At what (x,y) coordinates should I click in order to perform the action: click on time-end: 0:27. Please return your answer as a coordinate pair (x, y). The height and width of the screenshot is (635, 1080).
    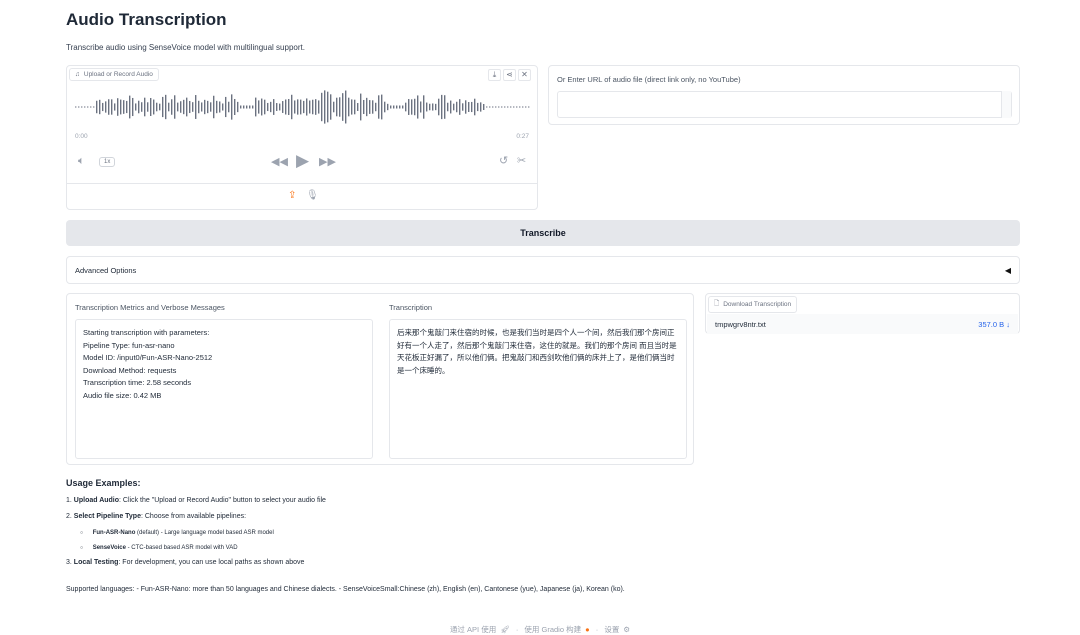
    Looking at the image, I should click on (522, 136).